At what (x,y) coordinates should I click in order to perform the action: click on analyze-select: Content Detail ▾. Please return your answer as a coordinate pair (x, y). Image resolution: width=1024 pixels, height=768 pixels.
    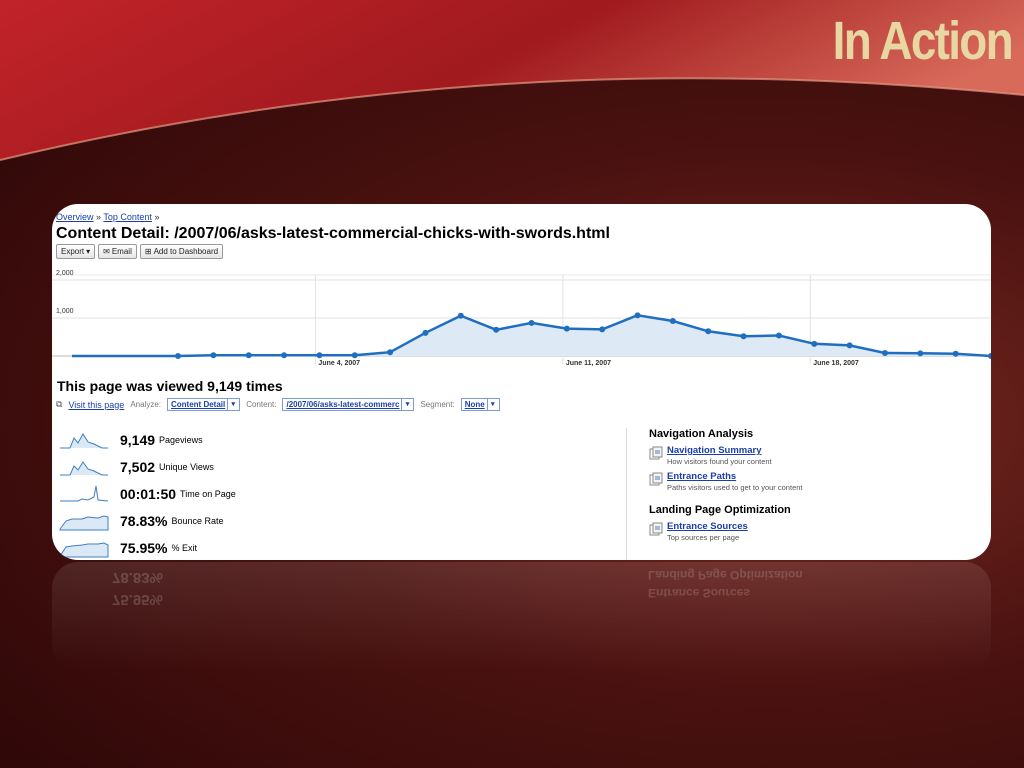
    Looking at the image, I should click on (204, 404).